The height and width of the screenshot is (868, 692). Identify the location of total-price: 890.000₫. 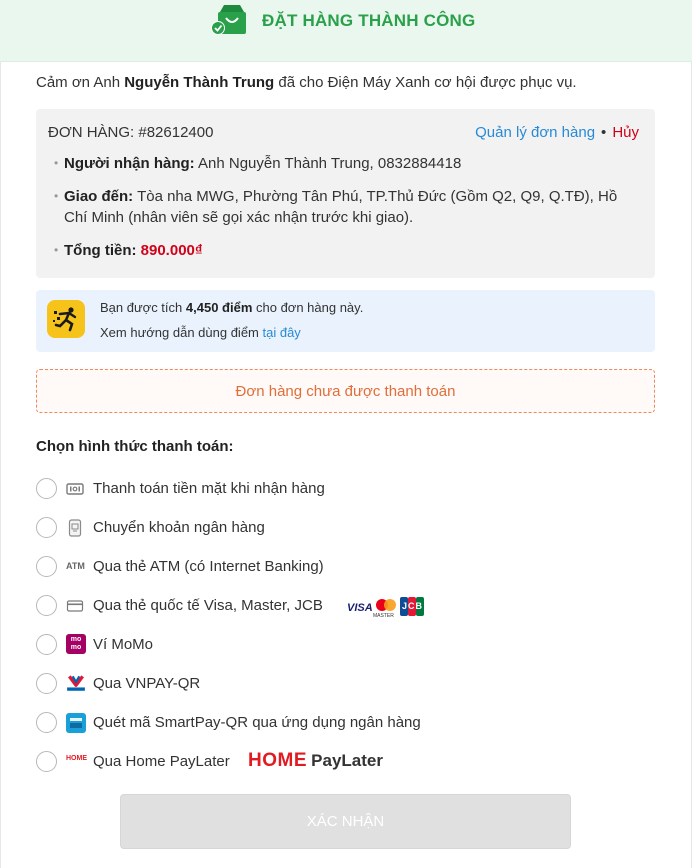
(171, 250).